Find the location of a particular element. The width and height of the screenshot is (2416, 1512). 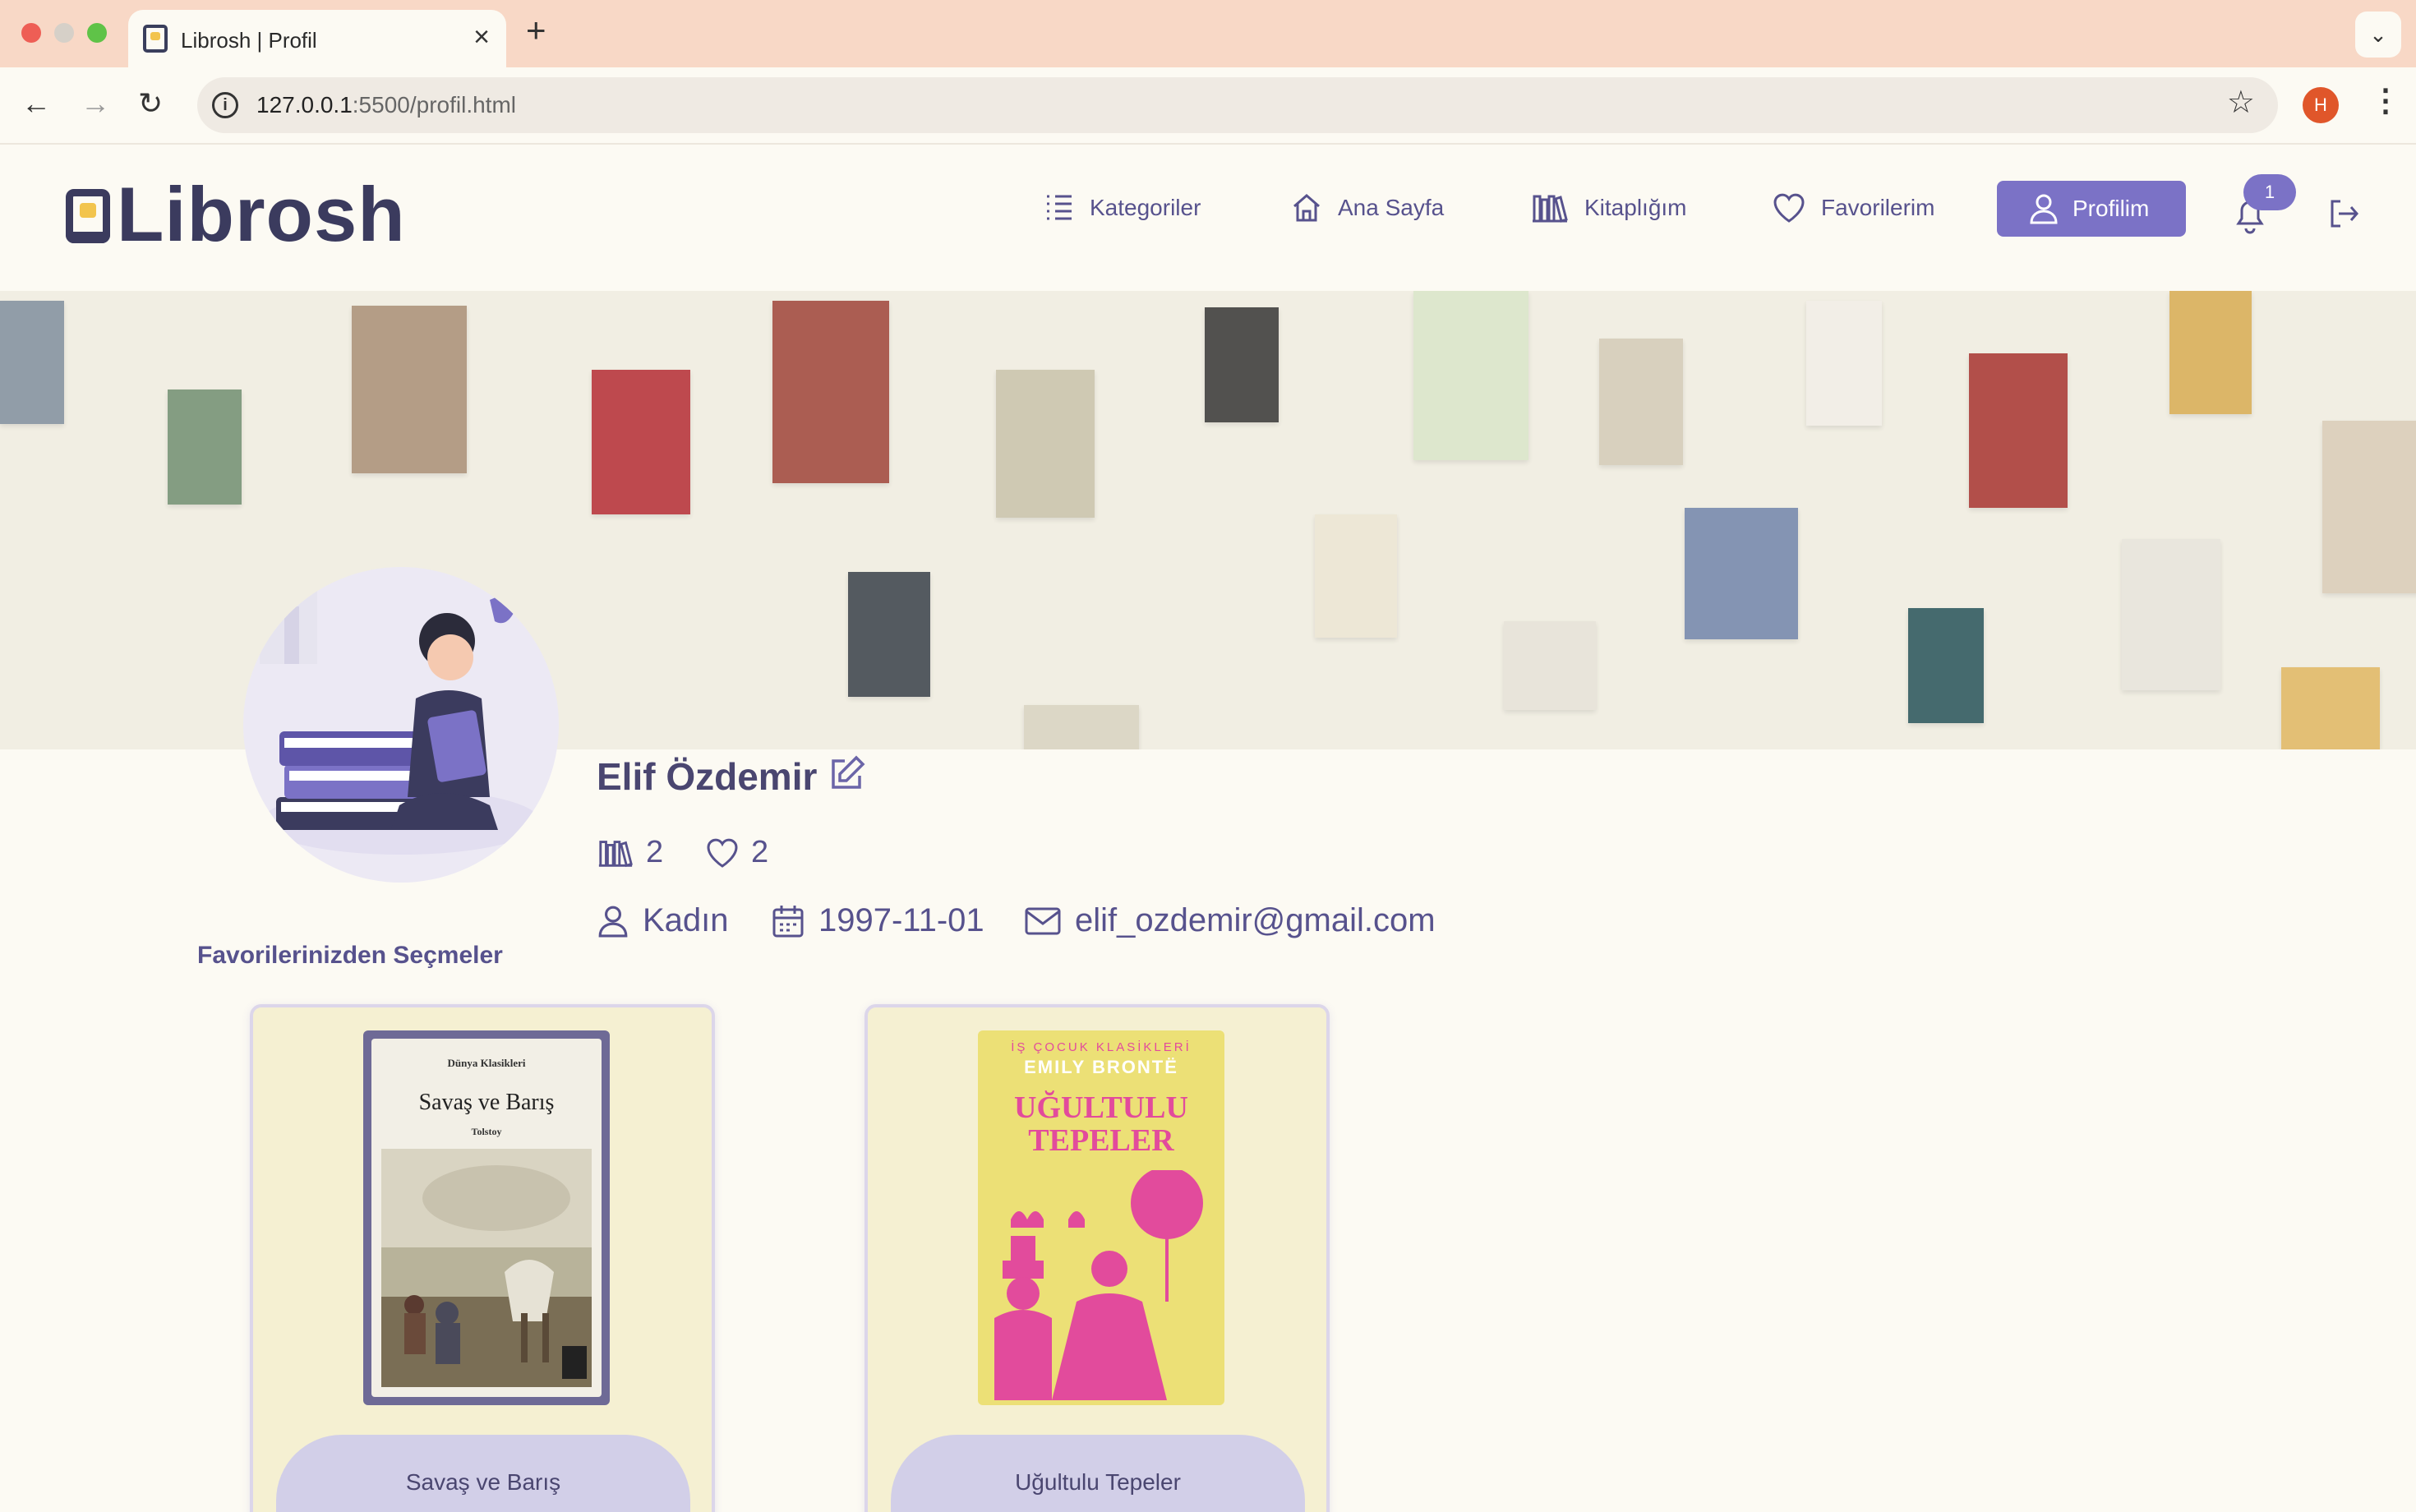

nav-profilim-active: Profilim is located at coordinates (2091, 209).